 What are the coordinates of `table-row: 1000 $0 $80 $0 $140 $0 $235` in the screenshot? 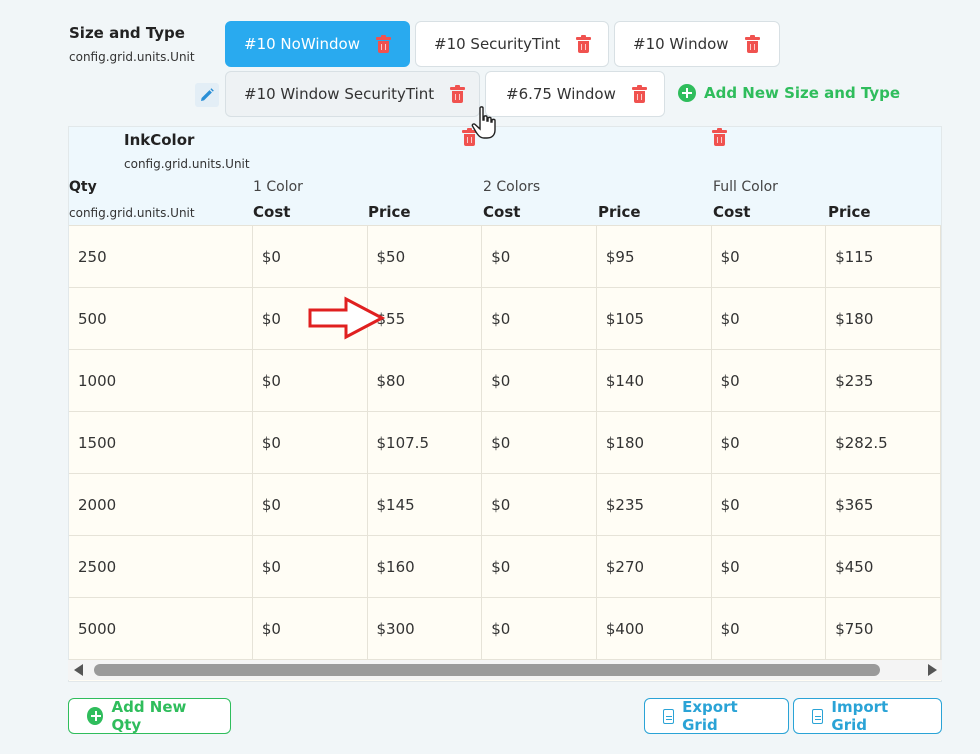 It's located at (505, 380).